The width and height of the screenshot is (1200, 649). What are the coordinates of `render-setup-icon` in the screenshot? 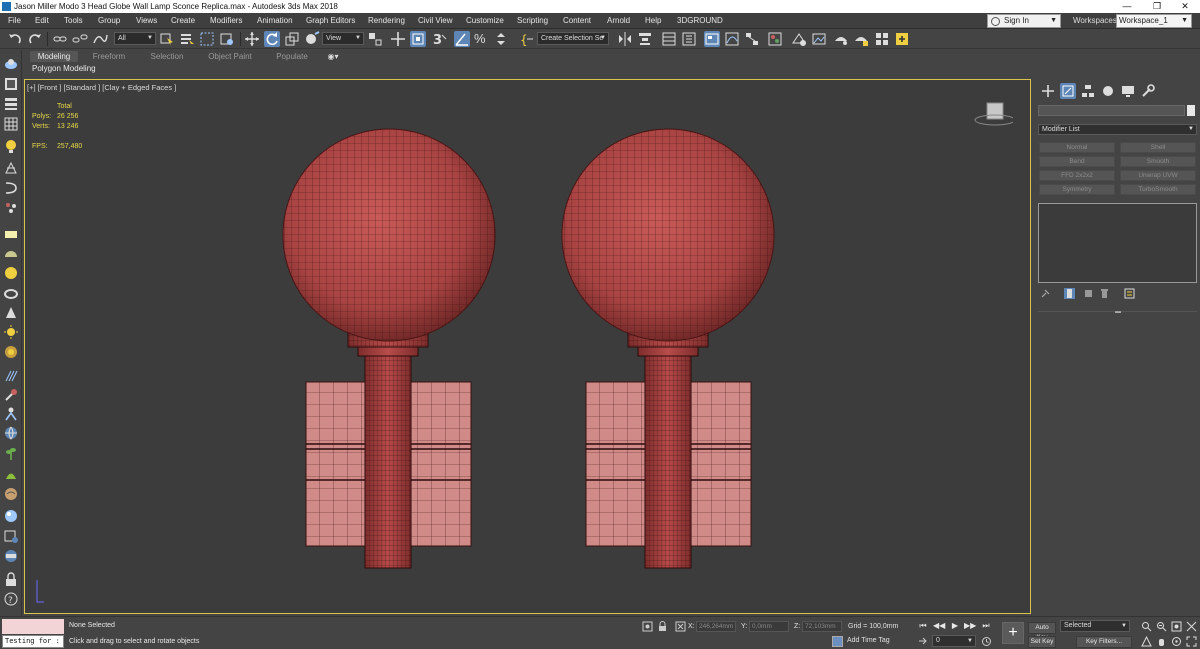 It's located at (799, 39).